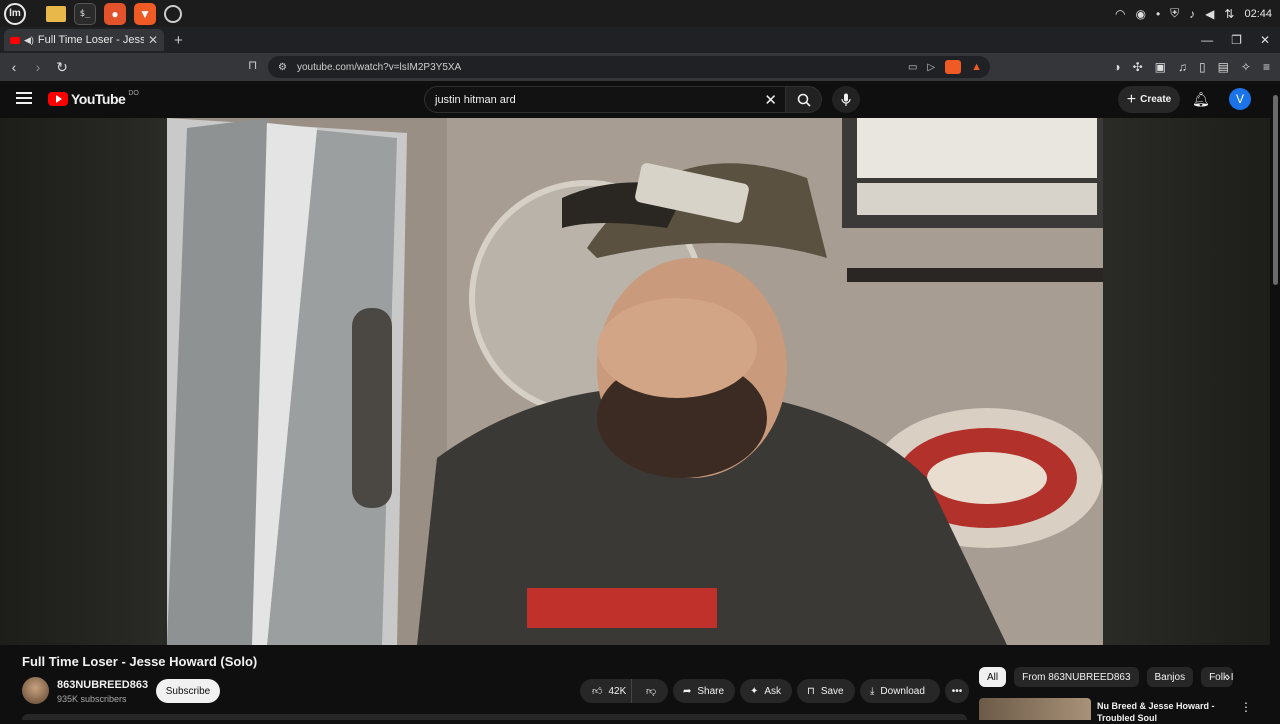 This screenshot has width=1280, height=724. Describe the element at coordinates (85, 13) in the screenshot. I see `terminal-icon: $_` at that location.